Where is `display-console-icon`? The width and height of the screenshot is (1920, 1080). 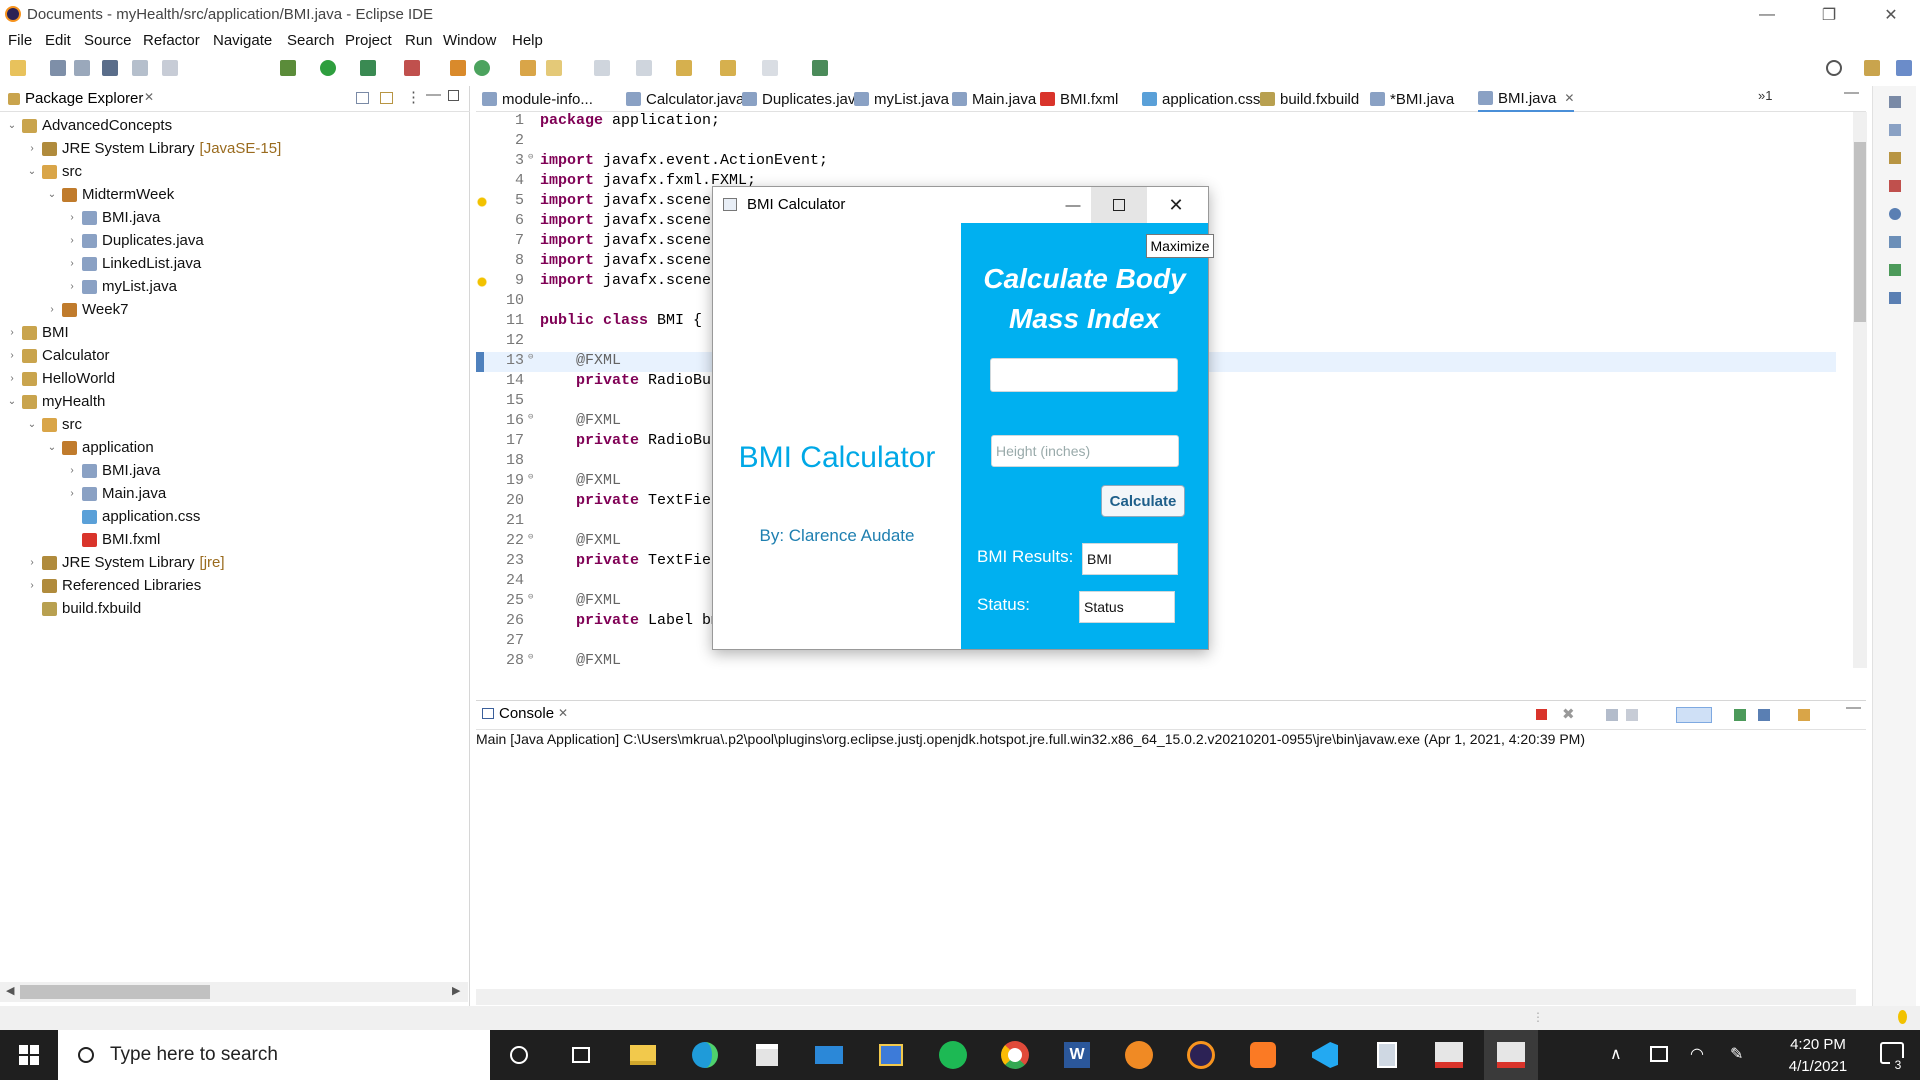 display-console-icon is located at coordinates (1764, 715).